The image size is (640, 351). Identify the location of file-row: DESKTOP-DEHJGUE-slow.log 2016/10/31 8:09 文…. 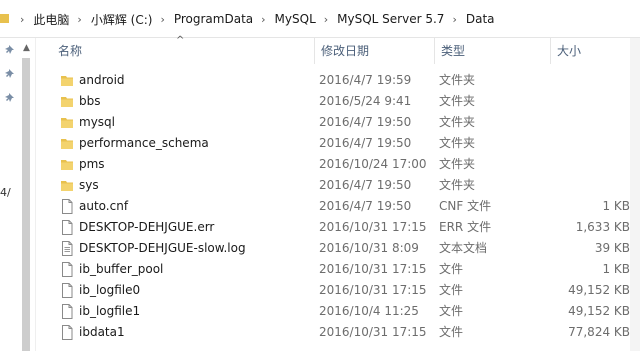
(346, 248).